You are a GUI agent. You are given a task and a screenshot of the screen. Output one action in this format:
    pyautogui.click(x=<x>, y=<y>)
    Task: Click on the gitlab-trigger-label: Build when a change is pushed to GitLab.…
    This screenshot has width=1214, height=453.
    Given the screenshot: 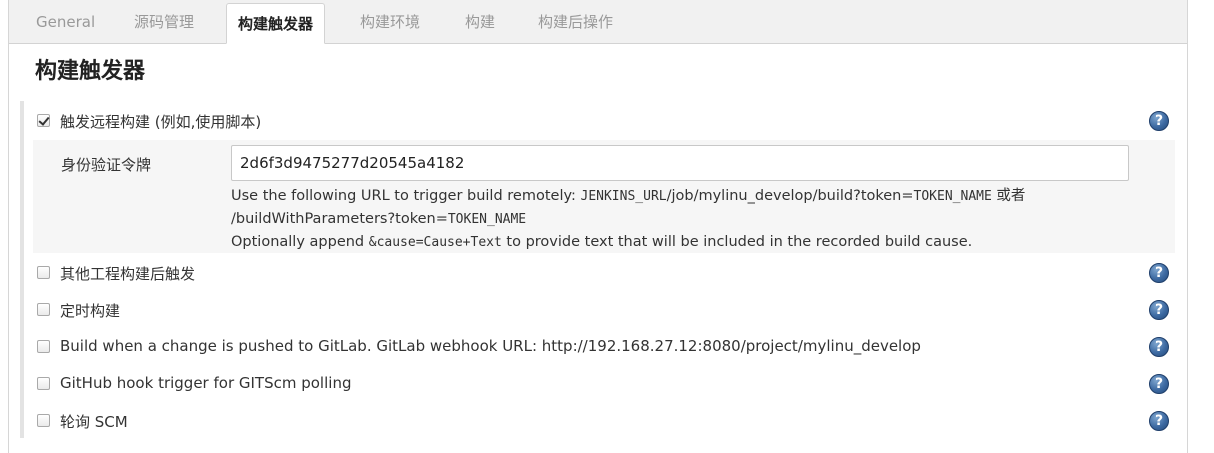 What is the action you would take?
    pyautogui.click(x=490, y=346)
    